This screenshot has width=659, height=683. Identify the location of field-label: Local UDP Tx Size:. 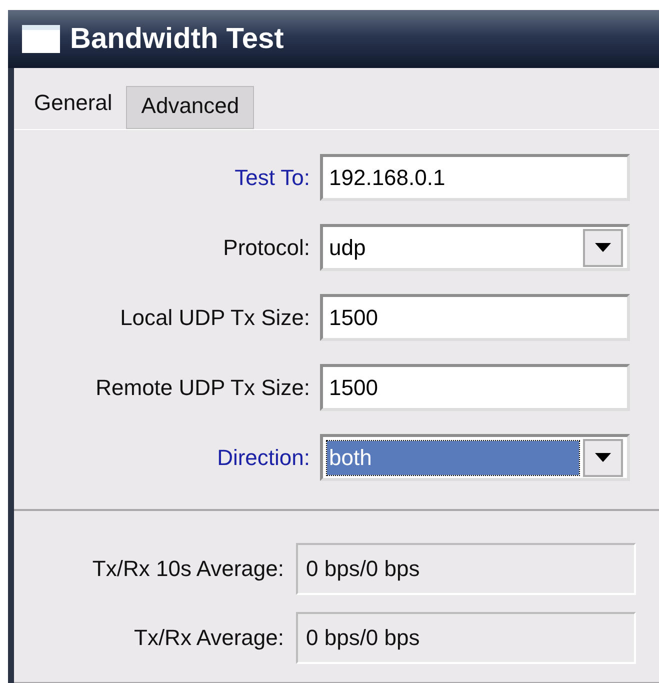
(215, 317).